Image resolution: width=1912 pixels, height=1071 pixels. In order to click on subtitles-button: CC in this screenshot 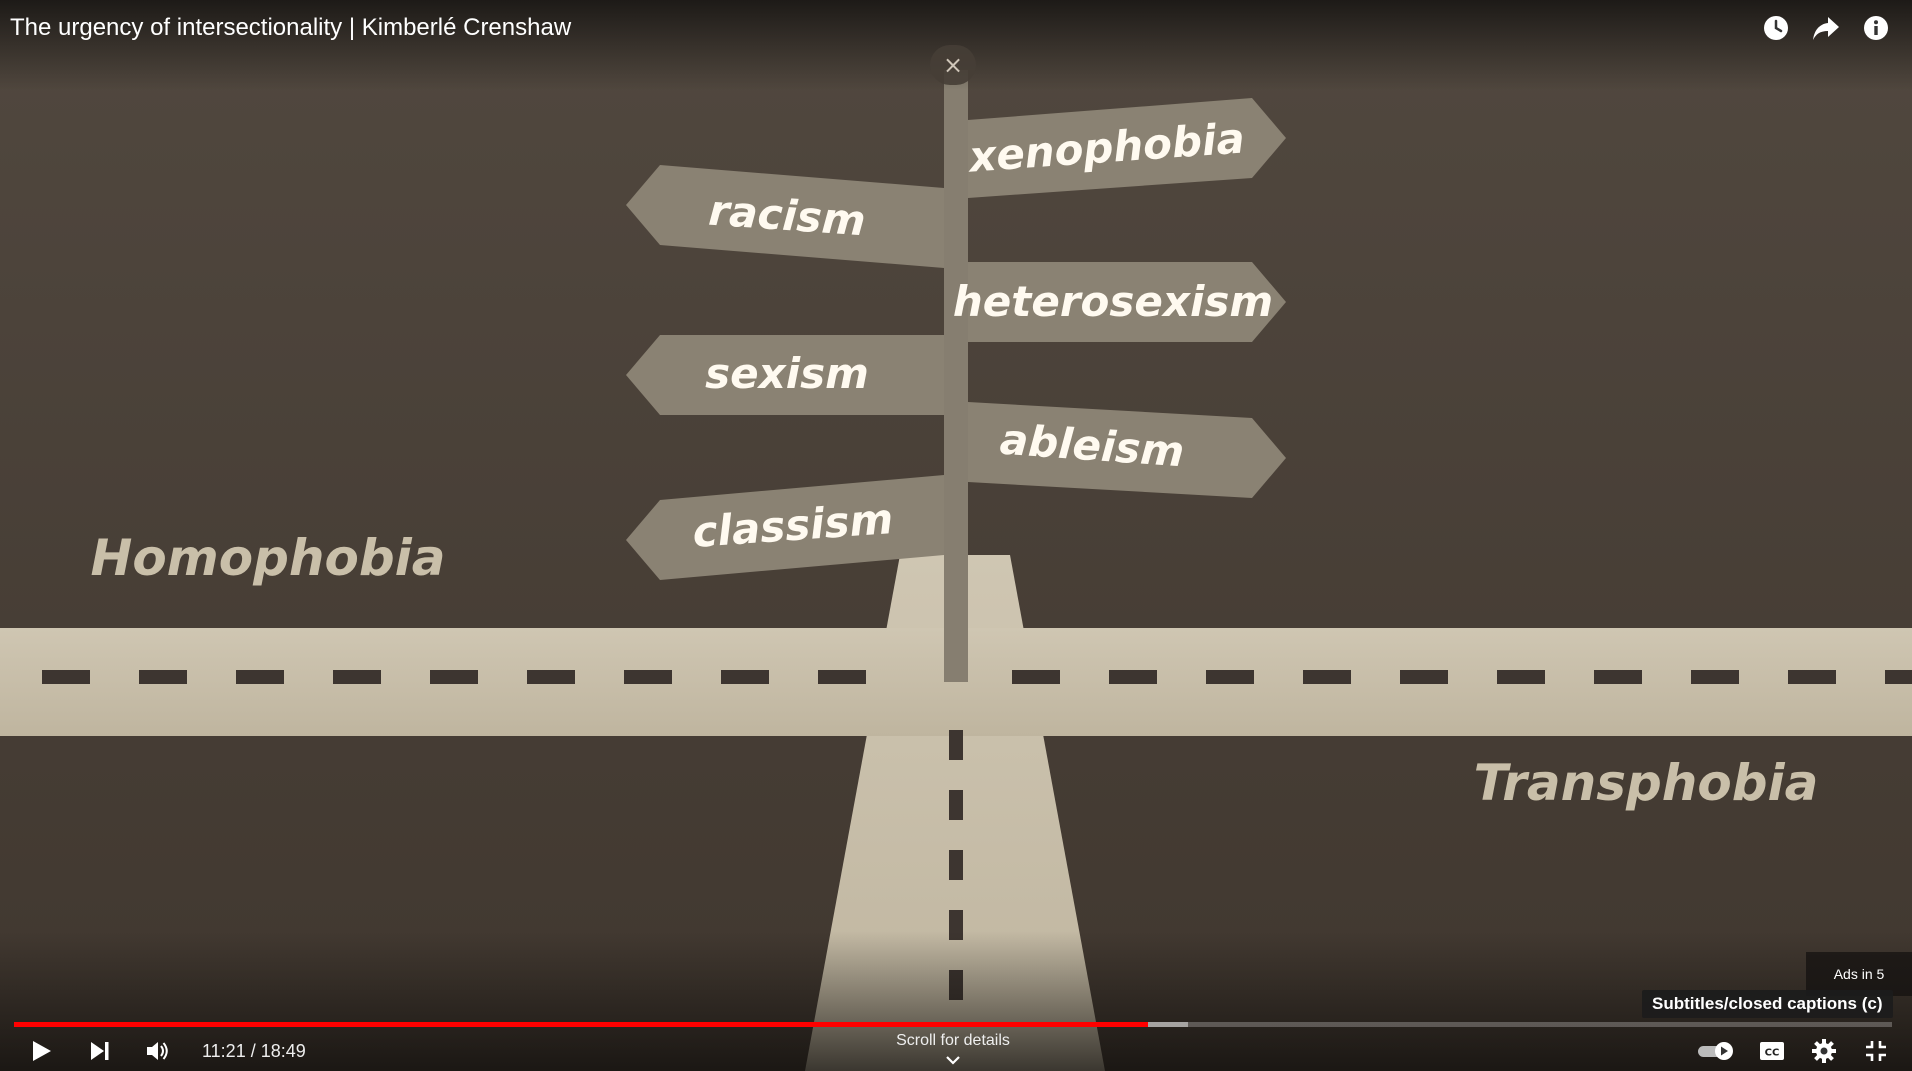, I will do `click(1772, 1051)`.